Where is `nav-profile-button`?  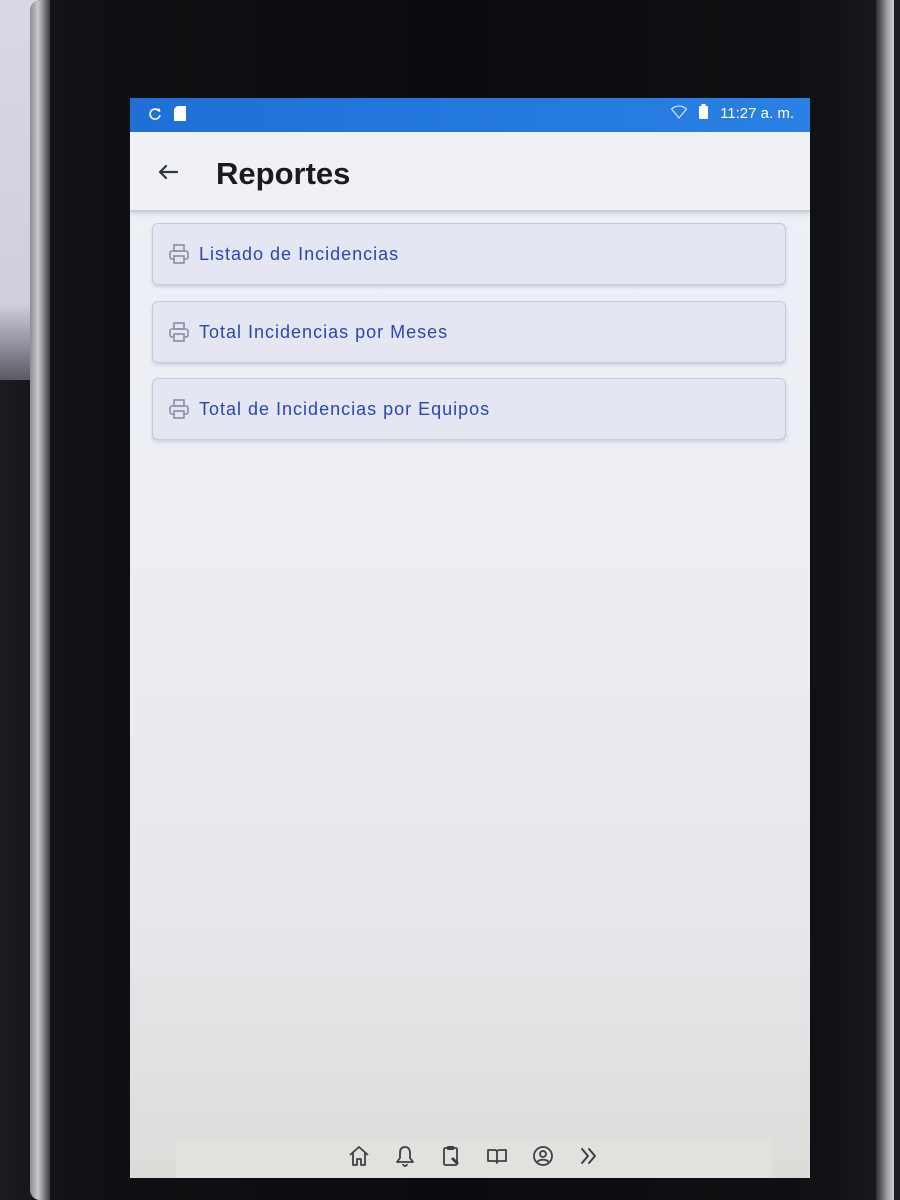
nav-profile-button is located at coordinates (543, 1158).